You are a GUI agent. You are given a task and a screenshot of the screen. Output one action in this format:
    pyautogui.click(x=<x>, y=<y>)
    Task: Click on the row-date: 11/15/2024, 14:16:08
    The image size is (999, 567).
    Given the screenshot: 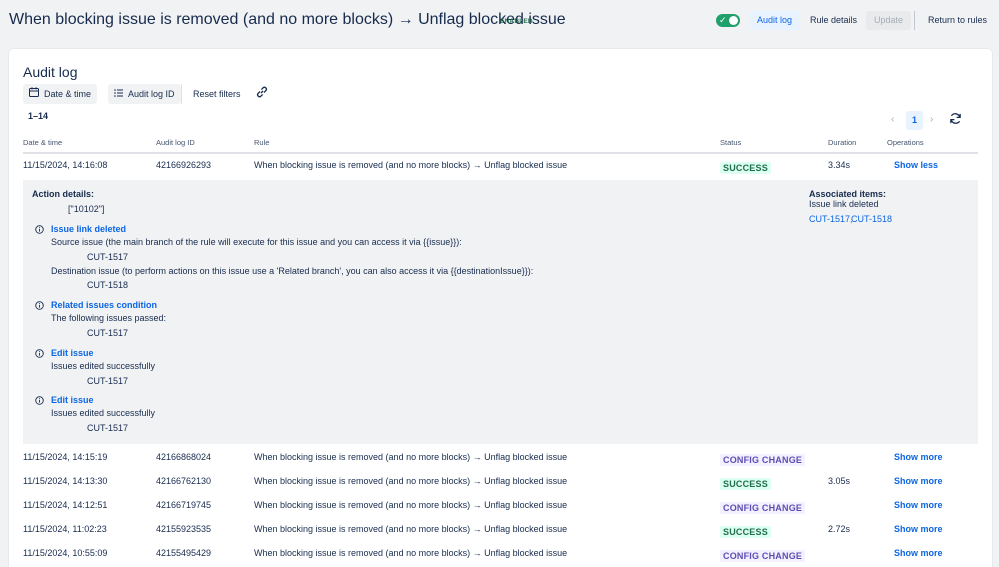 What is the action you would take?
    pyautogui.click(x=65, y=165)
    